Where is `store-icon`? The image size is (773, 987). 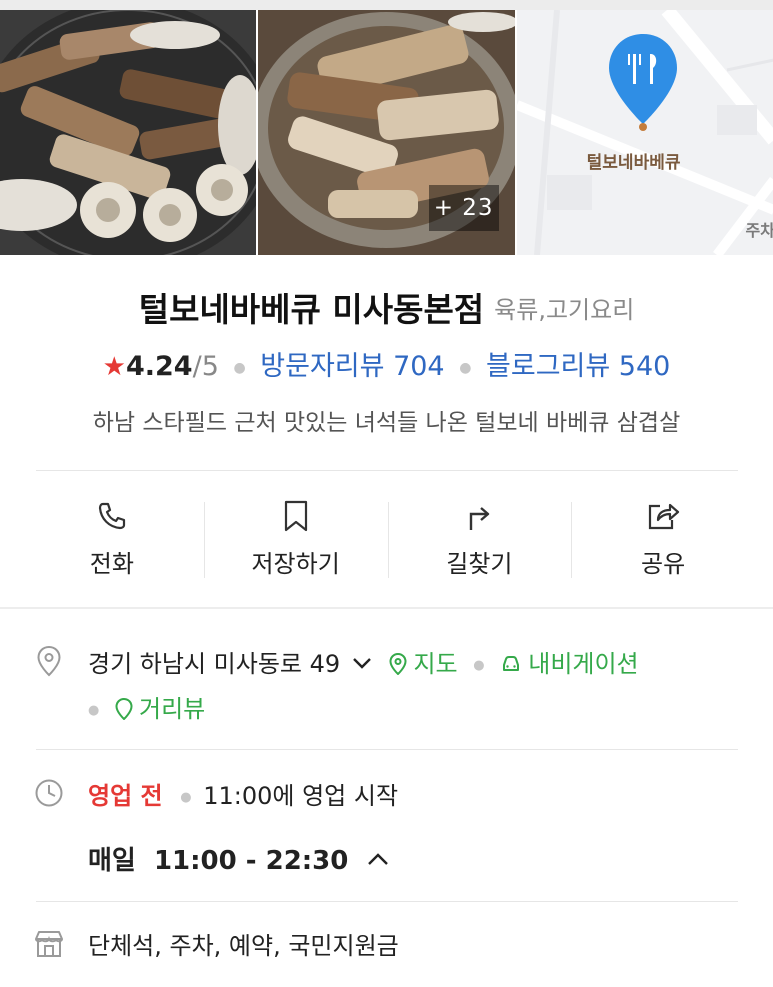 store-icon is located at coordinates (49, 944).